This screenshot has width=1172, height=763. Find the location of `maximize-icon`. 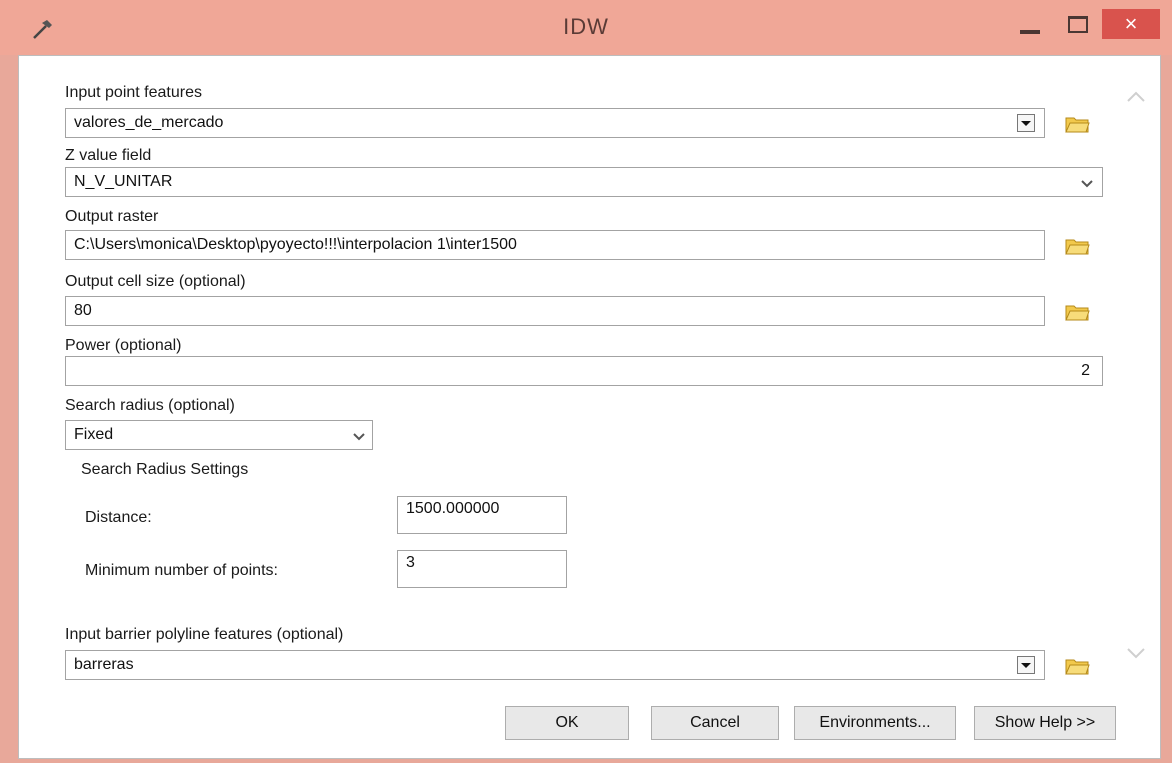

maximize-icon is located at coordinates (1077, 24).